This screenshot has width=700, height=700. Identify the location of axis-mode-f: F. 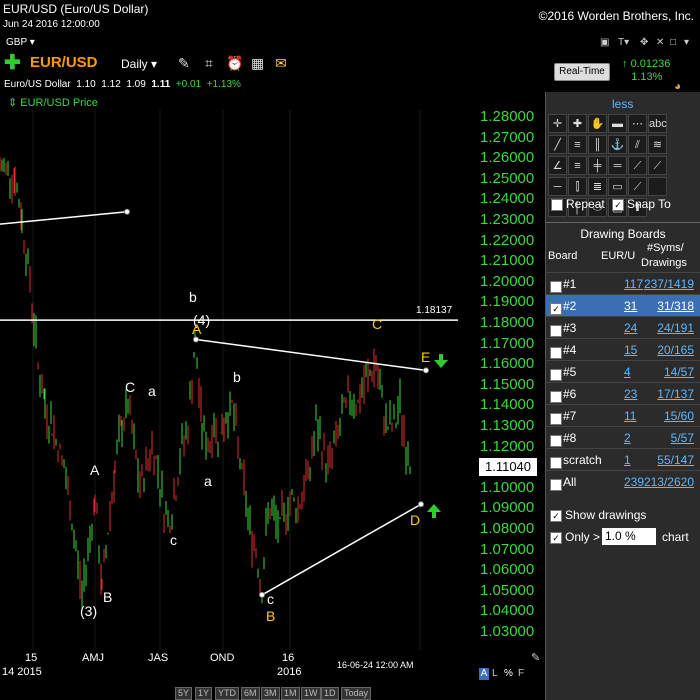
(521, 673).